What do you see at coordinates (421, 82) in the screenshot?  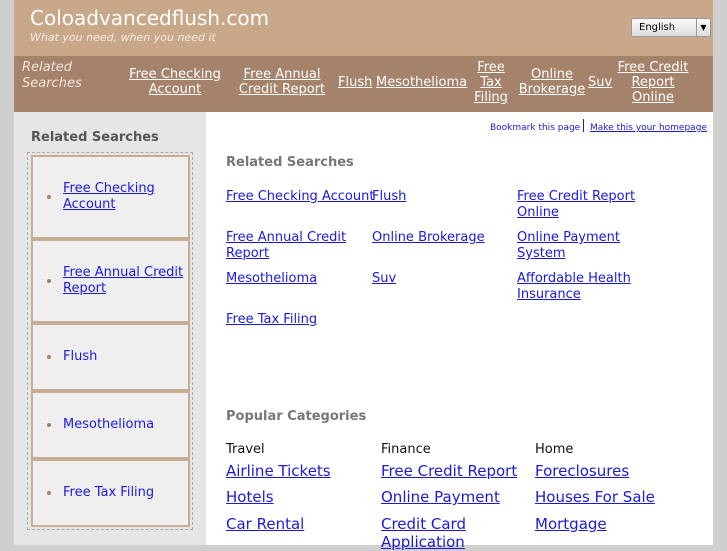 I see `nav-link: Mesothelioma` at bounding box center [421, 82].